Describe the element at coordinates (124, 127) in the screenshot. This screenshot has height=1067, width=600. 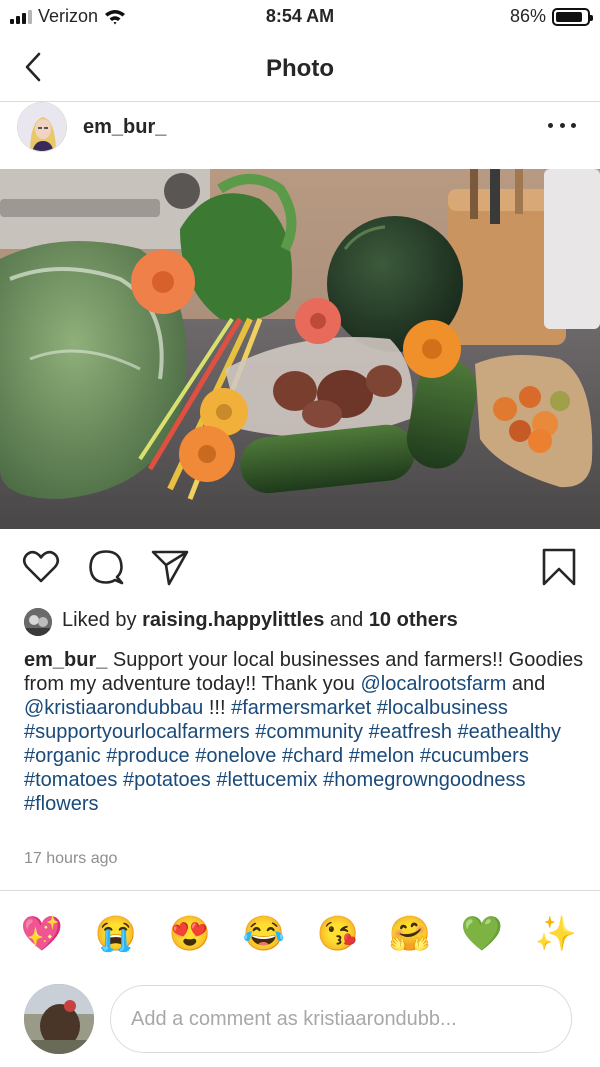
I see `post-username: em_bur_` at that location.